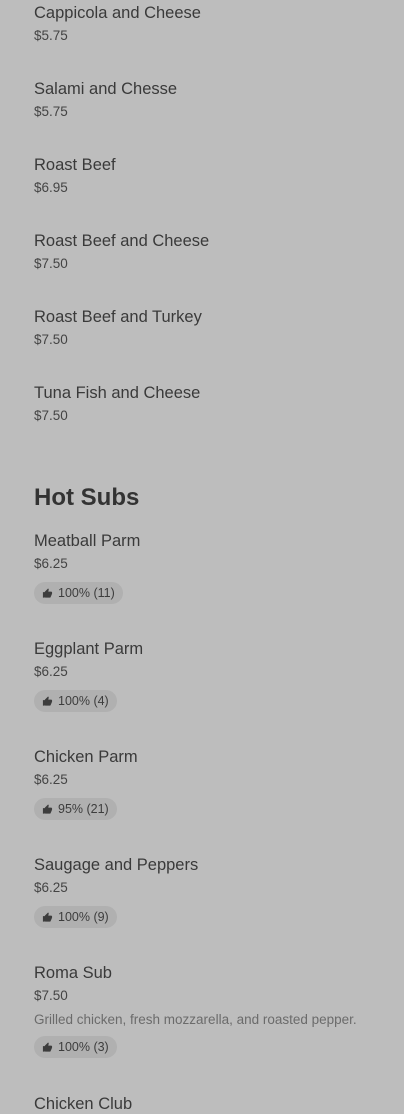 This screenshot has width=404, height=1114. Describe the element at coordinates (83, 701) in the screenshot. I see `rating-text: 100% (4)` at that location.